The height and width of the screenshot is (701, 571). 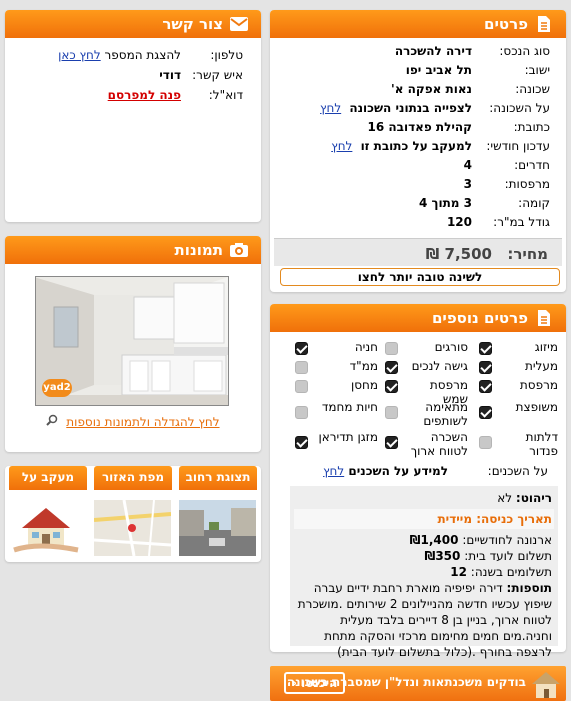 I want to click on detail-value: תל אביב יפו, so click(x=439, y=70).